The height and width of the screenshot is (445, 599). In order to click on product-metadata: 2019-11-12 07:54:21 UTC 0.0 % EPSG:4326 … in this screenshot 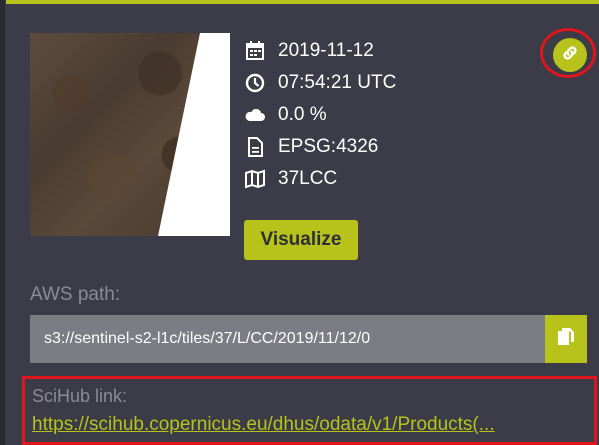, I will do `click(320, 115)`.